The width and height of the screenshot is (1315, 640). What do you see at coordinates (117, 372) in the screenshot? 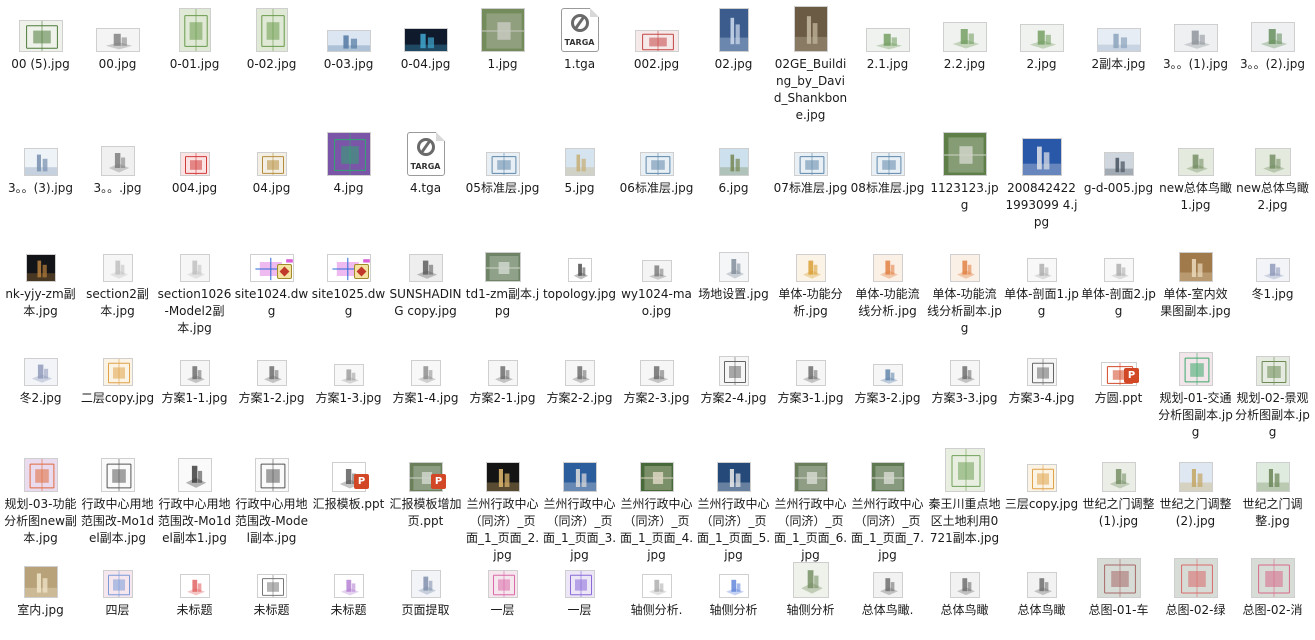
I see `file-item: 二层copy.jpg` at bounding box center [117, 372].